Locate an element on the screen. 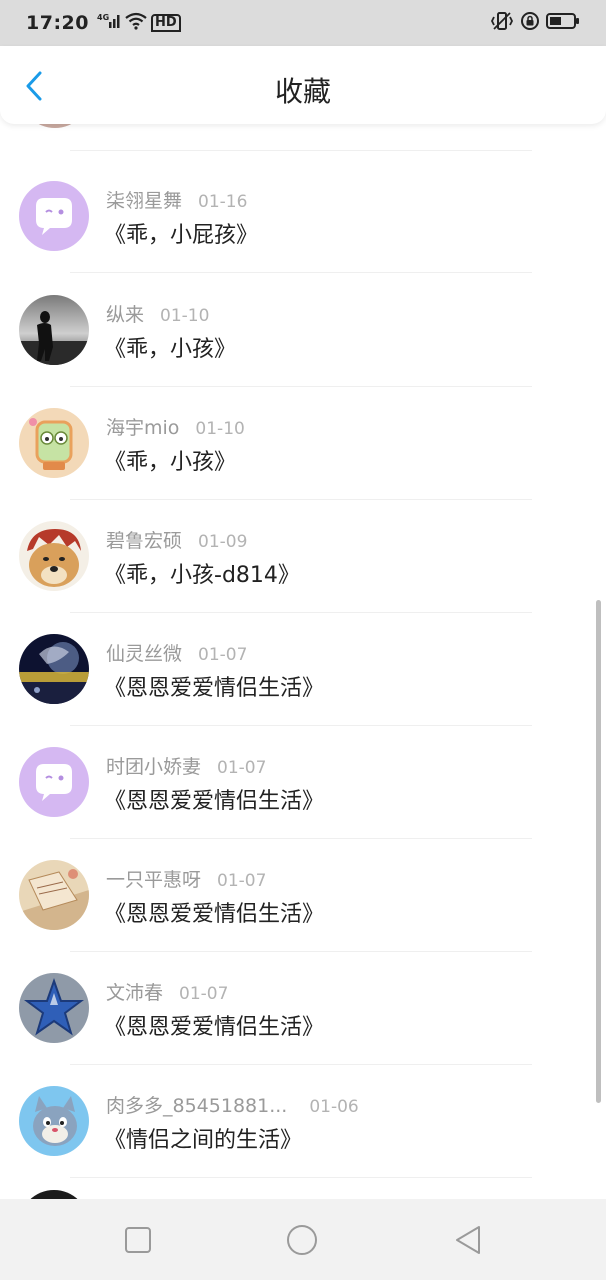 The image size is (606, 1280). status-right-icons is located at coordinates (535, 23).